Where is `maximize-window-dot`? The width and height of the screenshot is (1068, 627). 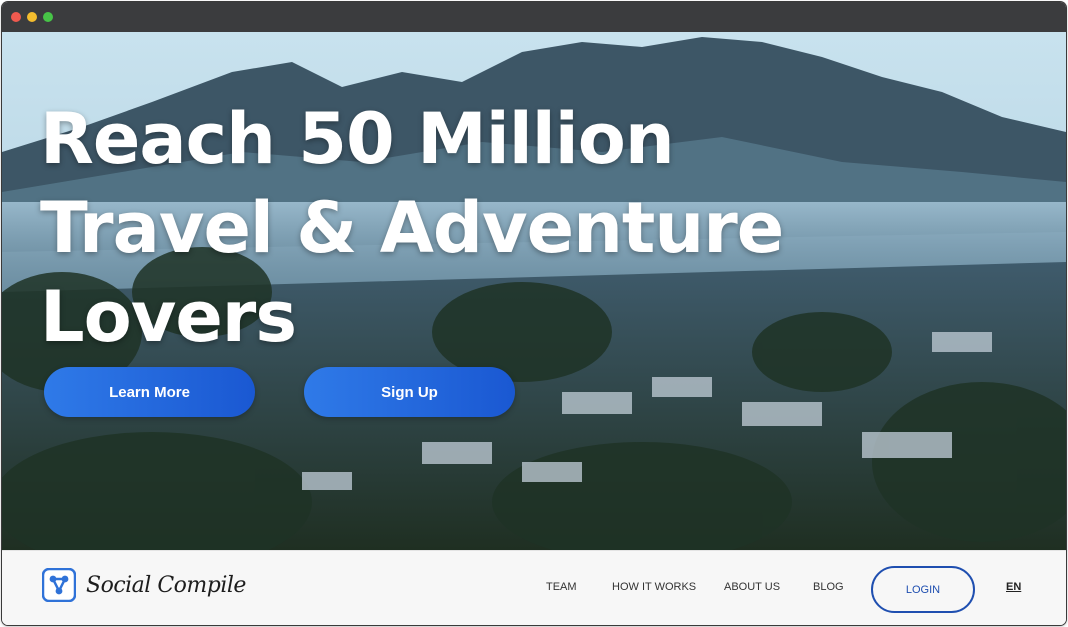 maximize-window-dot is located at coordinates (48, 17).